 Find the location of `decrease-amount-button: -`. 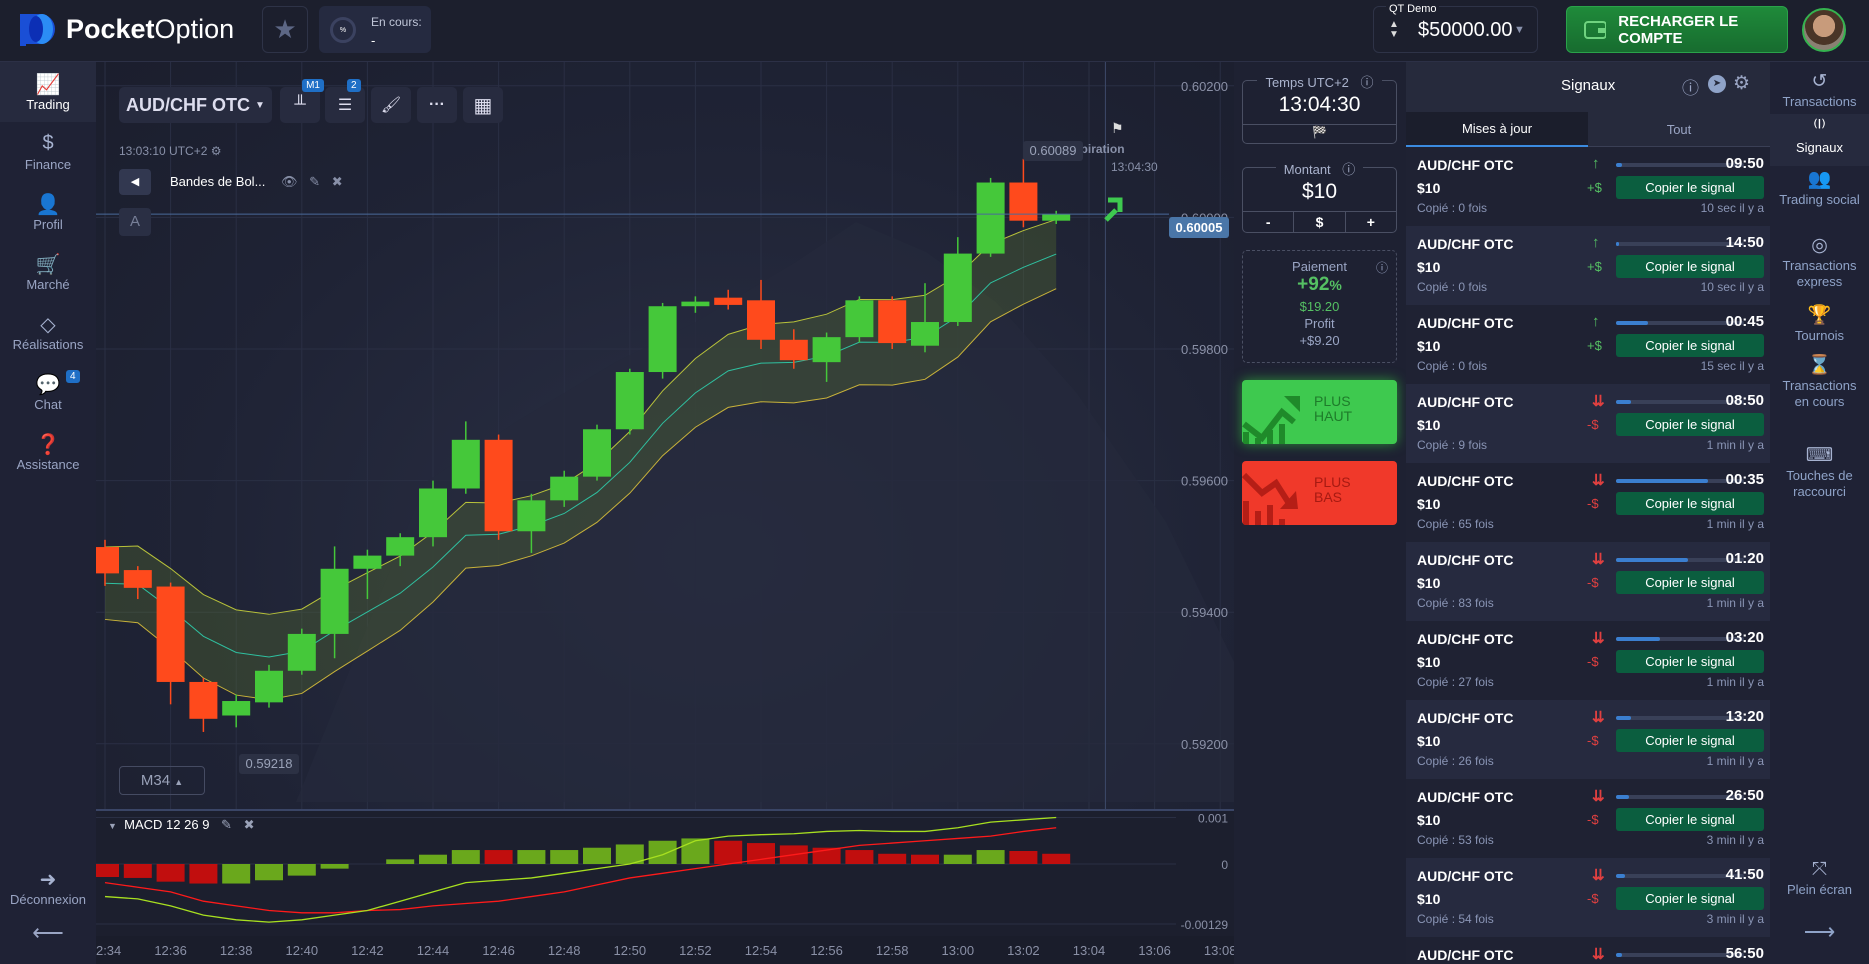

decrease-amount-button: - is located at coordinates (1269, 222).